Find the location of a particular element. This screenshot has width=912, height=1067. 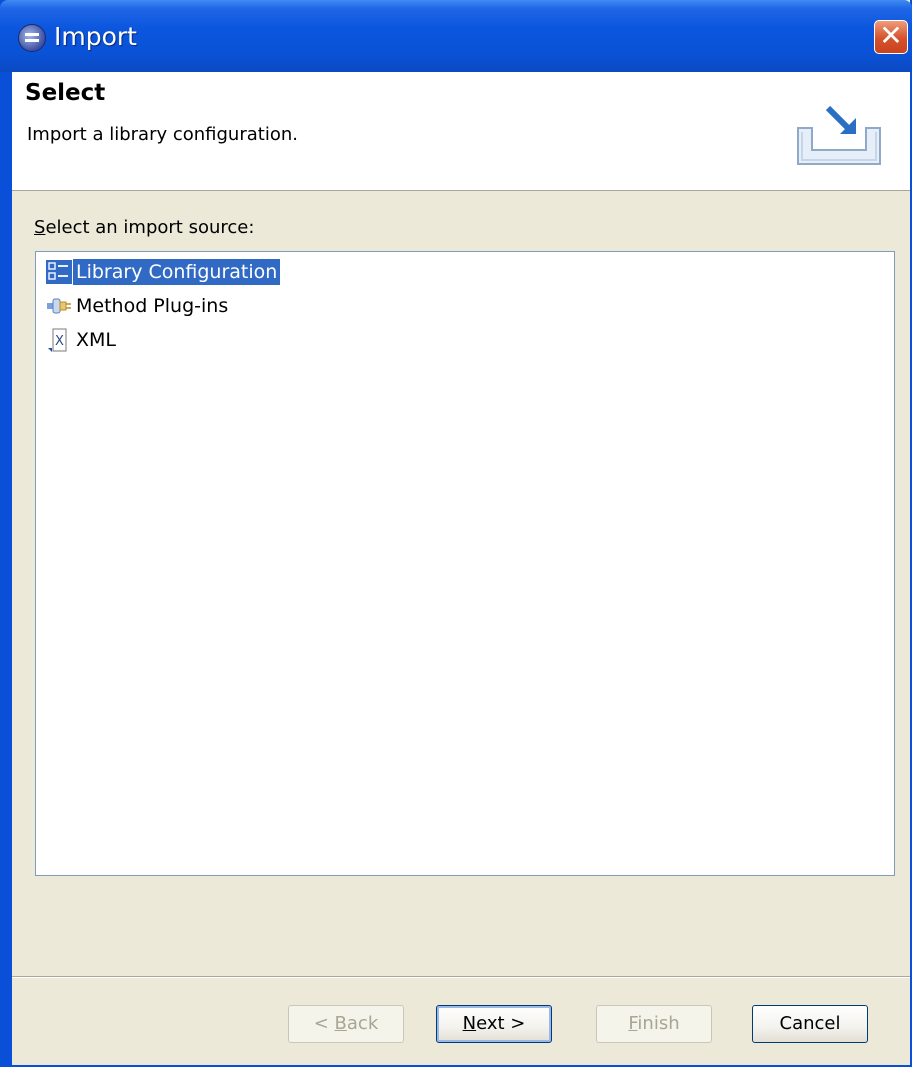

window-title: Import is located at coordinates (95, 36).